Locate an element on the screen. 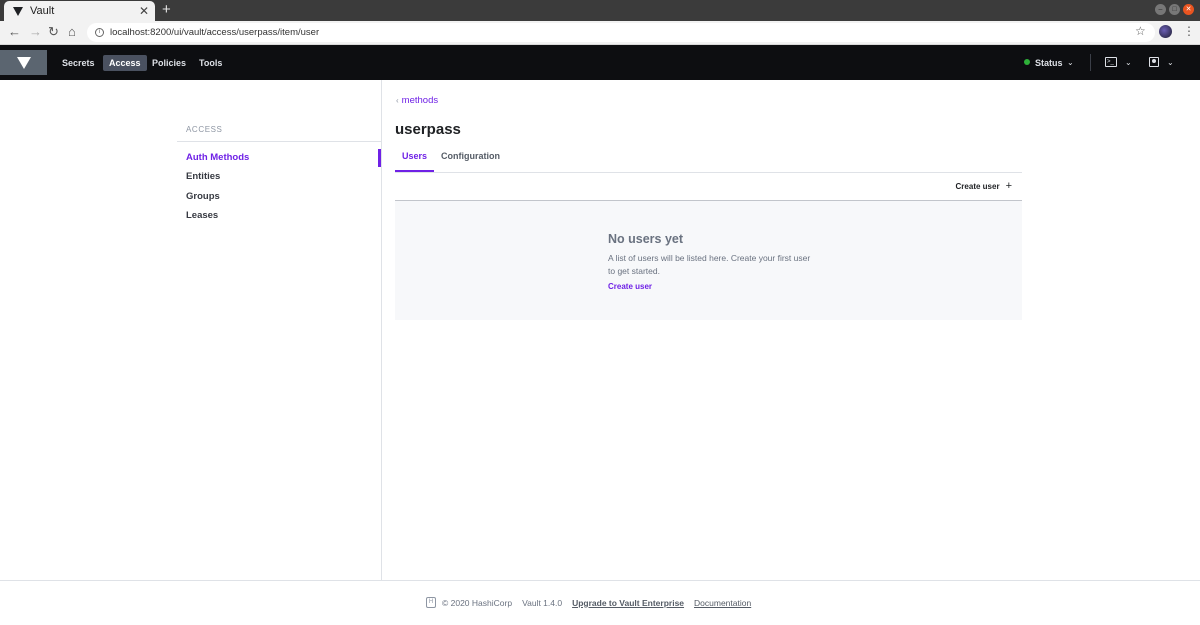  list-toolbar: Create user + is located at coordinates (708, 186).